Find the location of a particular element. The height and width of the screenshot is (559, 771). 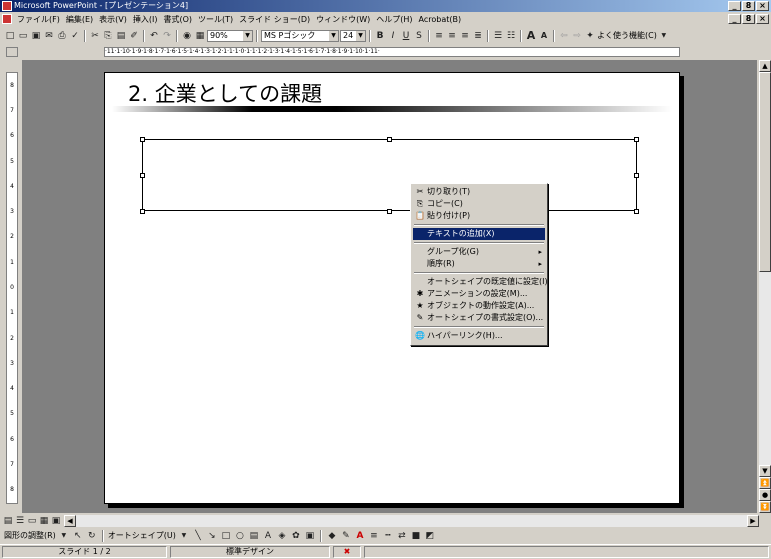

promote-icon: ⇦ is located at coordinates (564, 36).